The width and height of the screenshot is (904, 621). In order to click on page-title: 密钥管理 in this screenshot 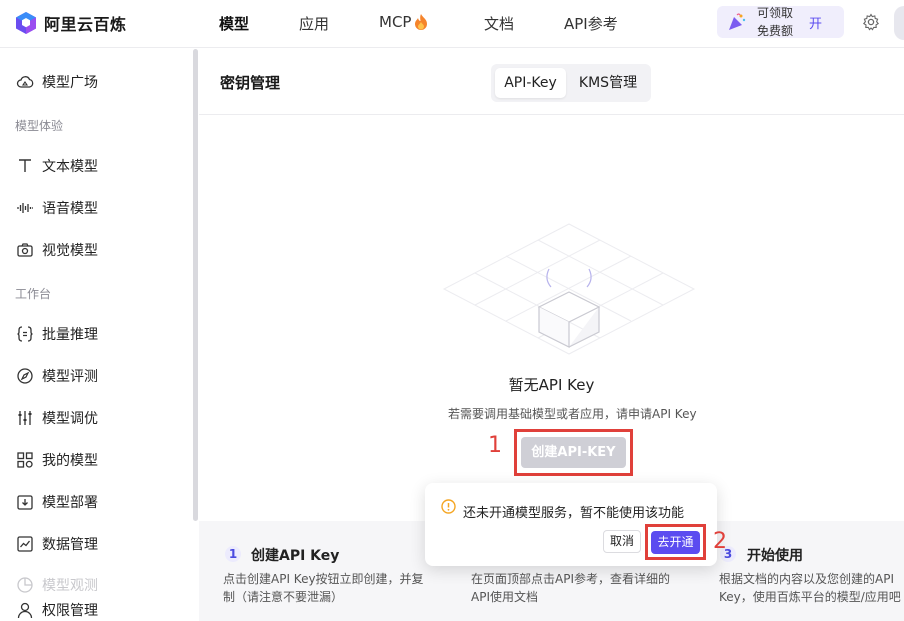, I will do `click(250, 83)`.